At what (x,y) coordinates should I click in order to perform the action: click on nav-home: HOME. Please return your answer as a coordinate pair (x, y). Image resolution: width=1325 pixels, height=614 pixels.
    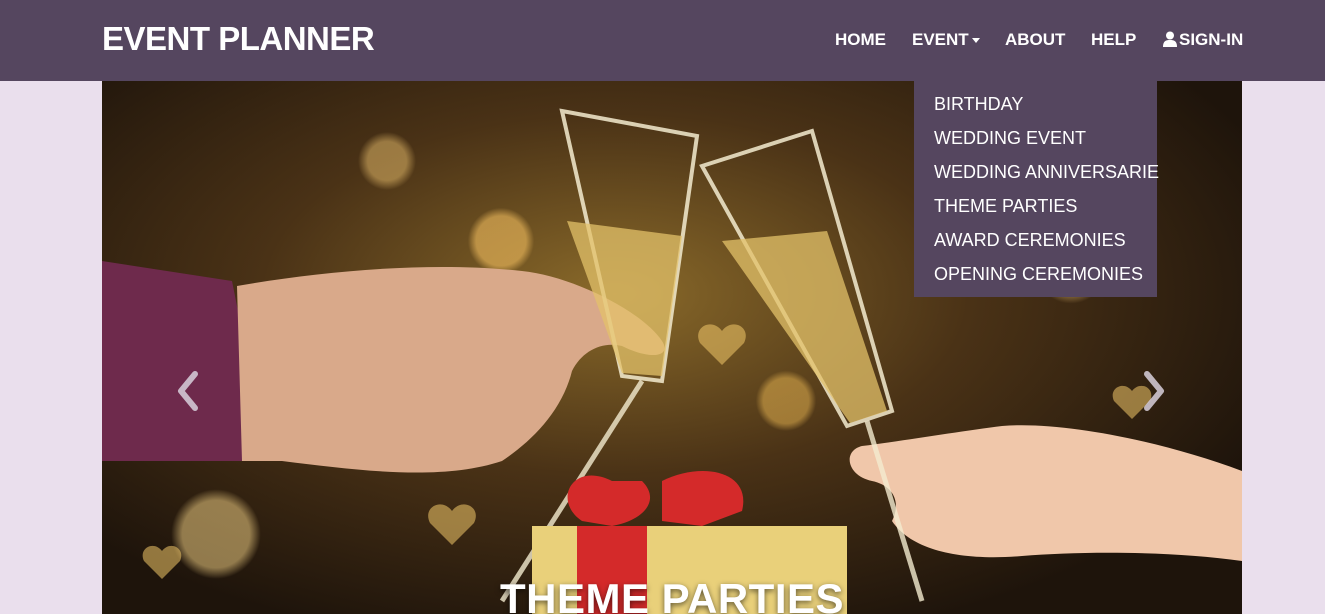
    Looking at the image, I should click on (860, 40).